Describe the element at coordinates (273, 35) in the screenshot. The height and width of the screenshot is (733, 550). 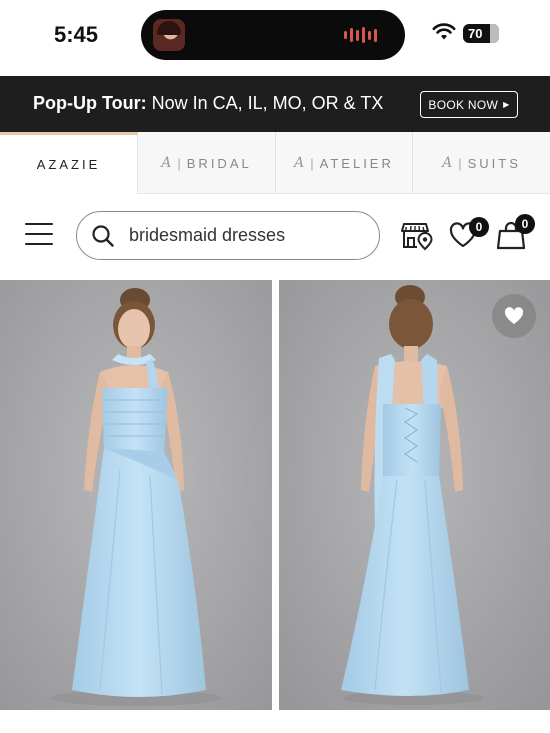
I see `dynamic-island` at that location.